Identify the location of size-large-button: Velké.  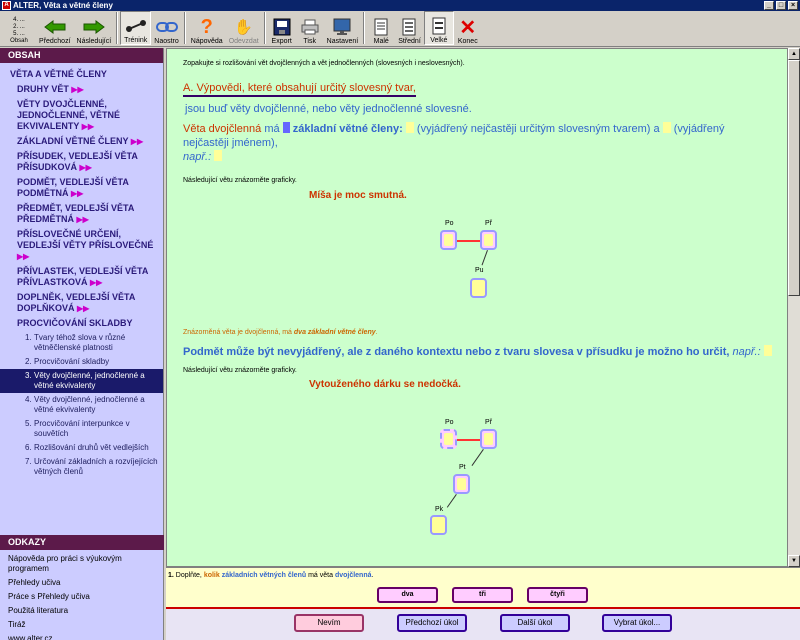
(438, 28).